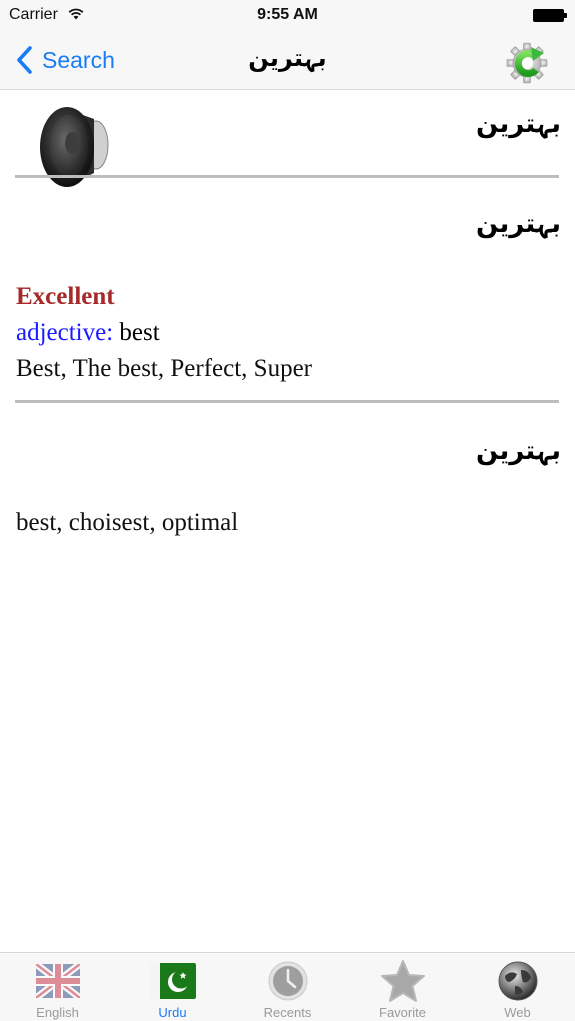 The image size is (575, 1021). What do you see at coordinates (518, 124) in the screenshot?
I see `headword-urdu: بہترین` at bounding box center [518, 124].